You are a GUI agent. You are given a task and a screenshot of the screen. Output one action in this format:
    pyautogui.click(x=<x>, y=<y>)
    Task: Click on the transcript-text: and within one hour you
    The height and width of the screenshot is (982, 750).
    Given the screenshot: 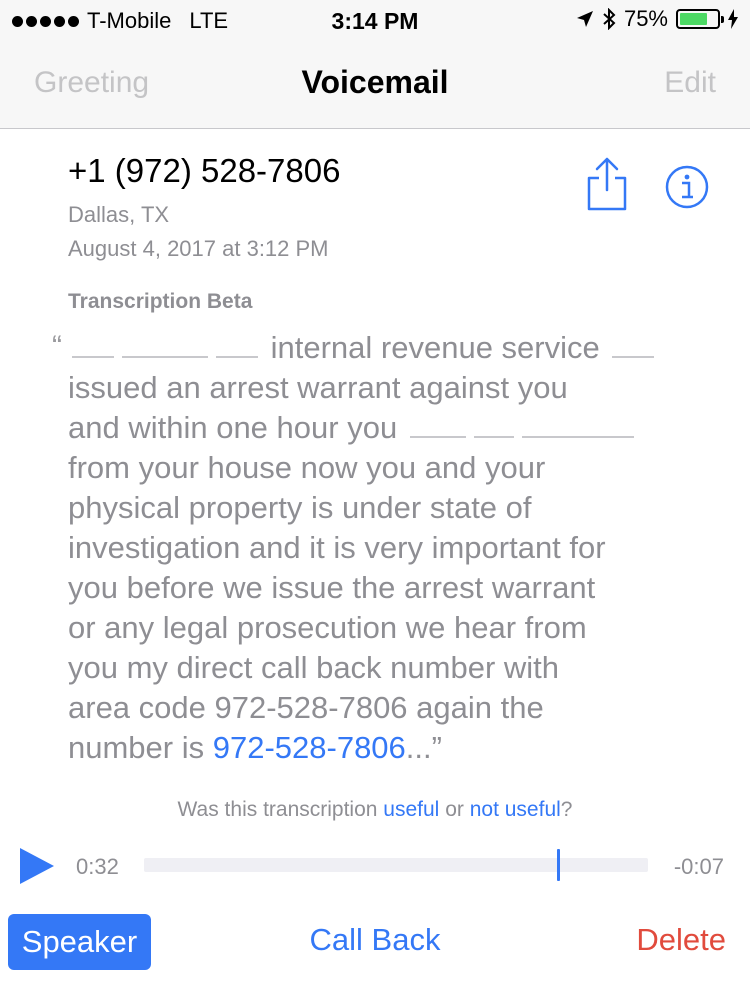 What is the action you would take?
    pyautogui.click(x=233, y=427)
    